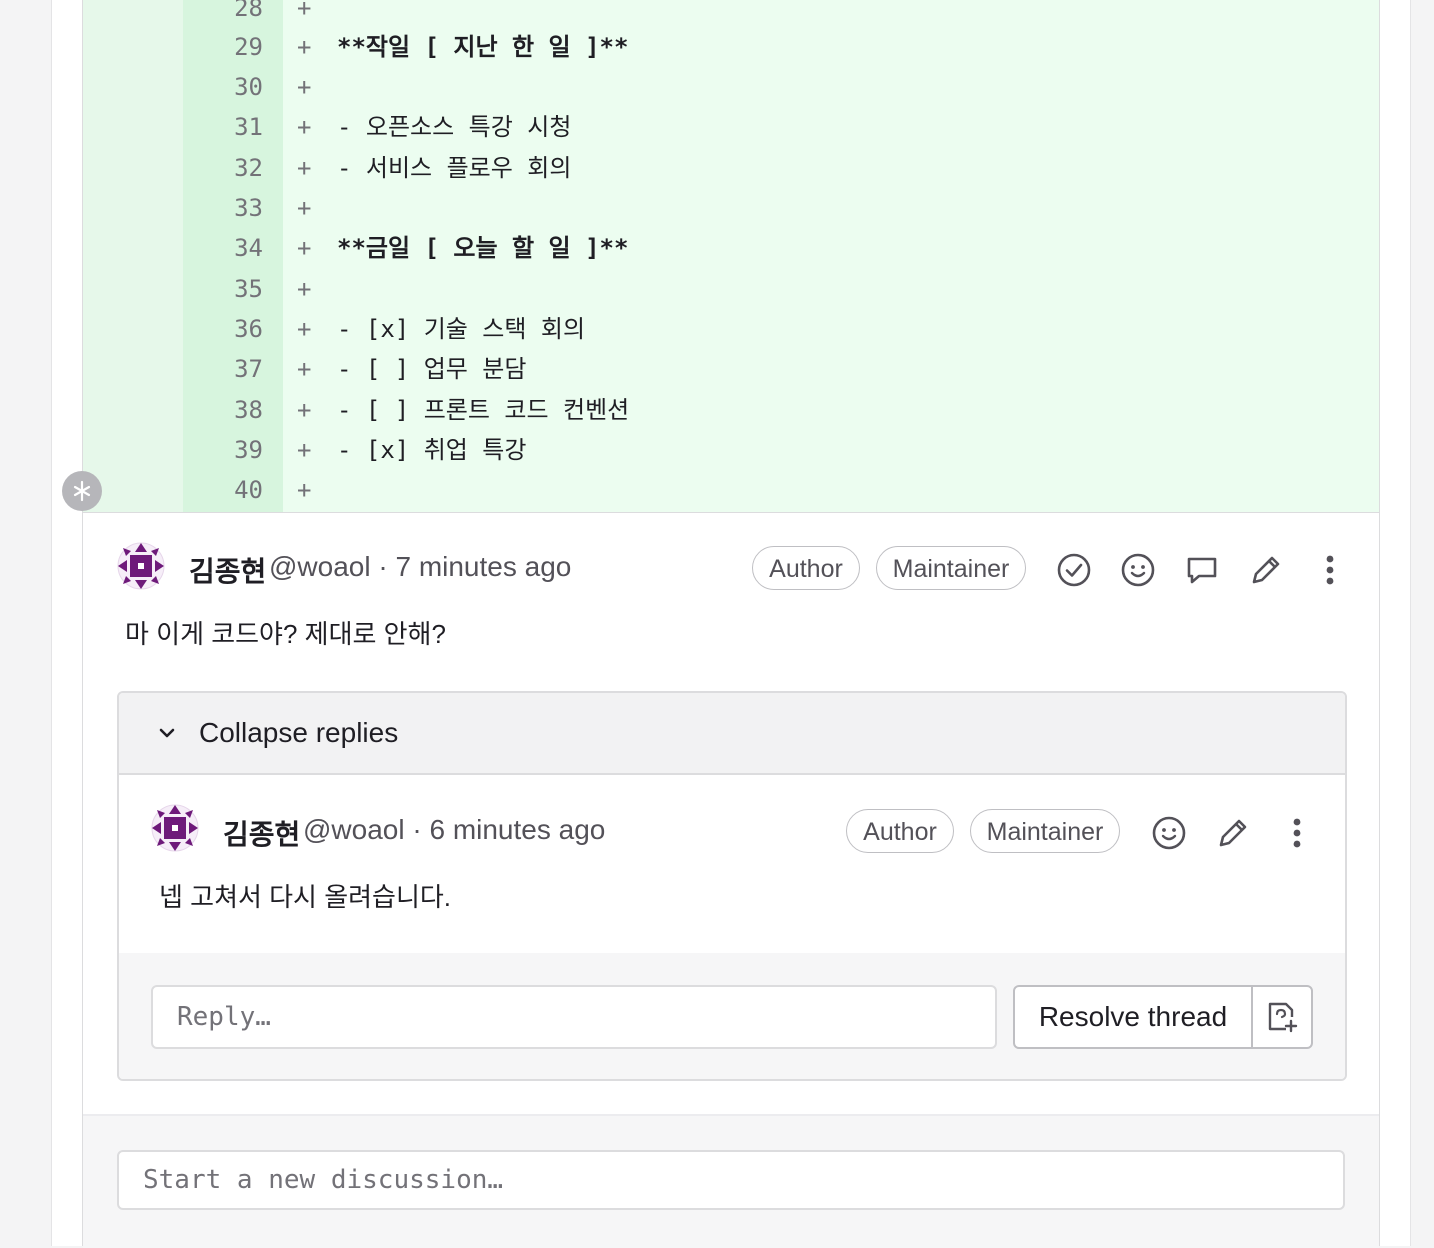 The width and height of the screenshot is (1434, 1248). I want to click on line-number: 29, so click(223, 47).